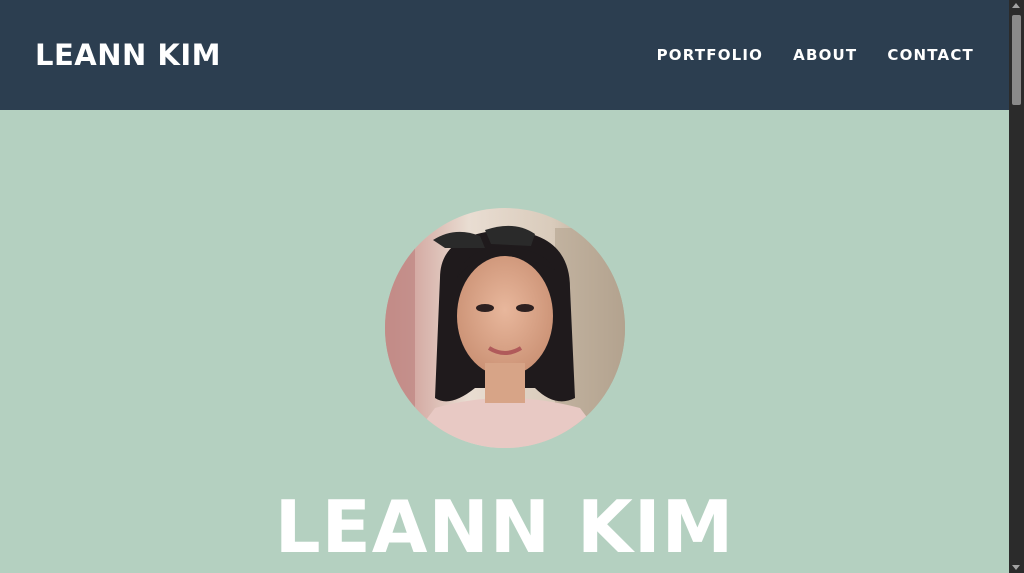 This screenshot has width=1024, height=573. Describe the element at coordinates (1016, 567) in the screenshot. I see `scroll-down-arrow-icon` at that location.